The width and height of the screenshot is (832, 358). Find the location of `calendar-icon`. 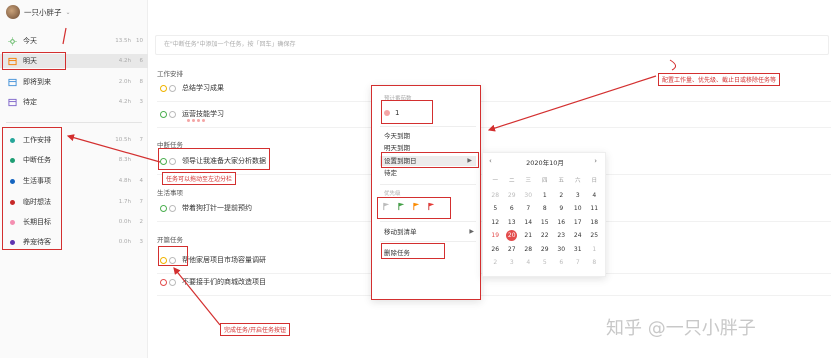

calendar-icon is located at coordinates (12, 102).